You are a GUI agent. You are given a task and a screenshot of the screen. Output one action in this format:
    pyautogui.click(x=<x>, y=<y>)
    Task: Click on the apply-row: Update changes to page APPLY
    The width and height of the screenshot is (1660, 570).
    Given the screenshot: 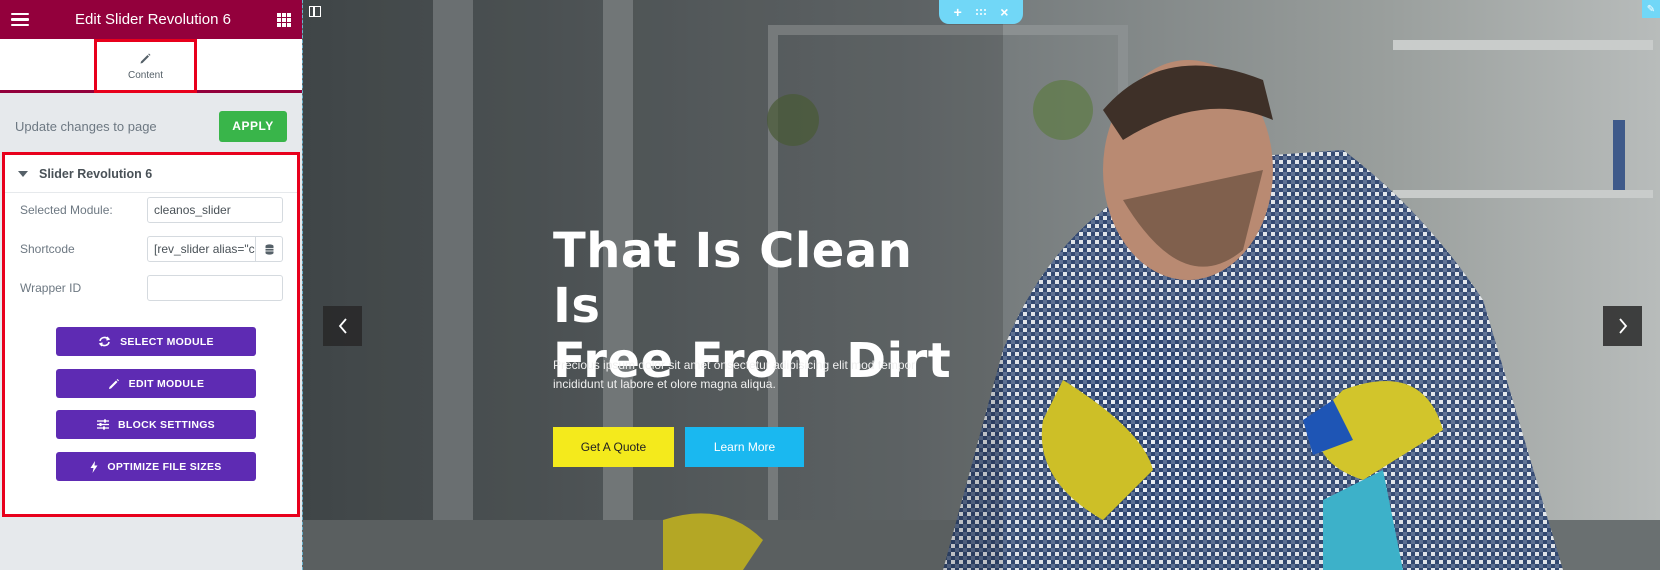 What is the action you would take?
    pyautogui.click(x=151, y=126)
    